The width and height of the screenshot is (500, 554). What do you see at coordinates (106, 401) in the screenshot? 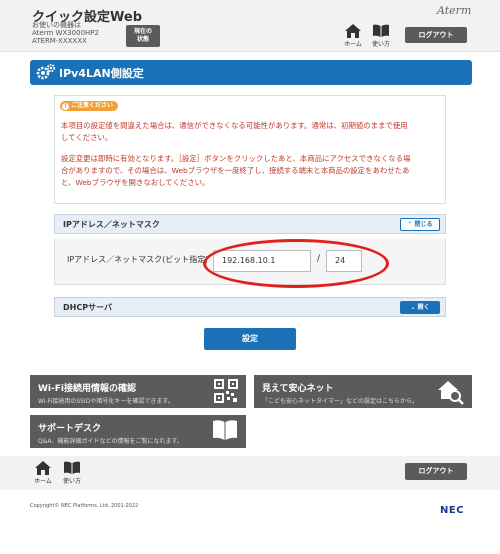
I see `wifi-info-desc: Wi-Fi接続用のSSIDや暗号化キーを確認できます。` at bounding box center [106, 401].